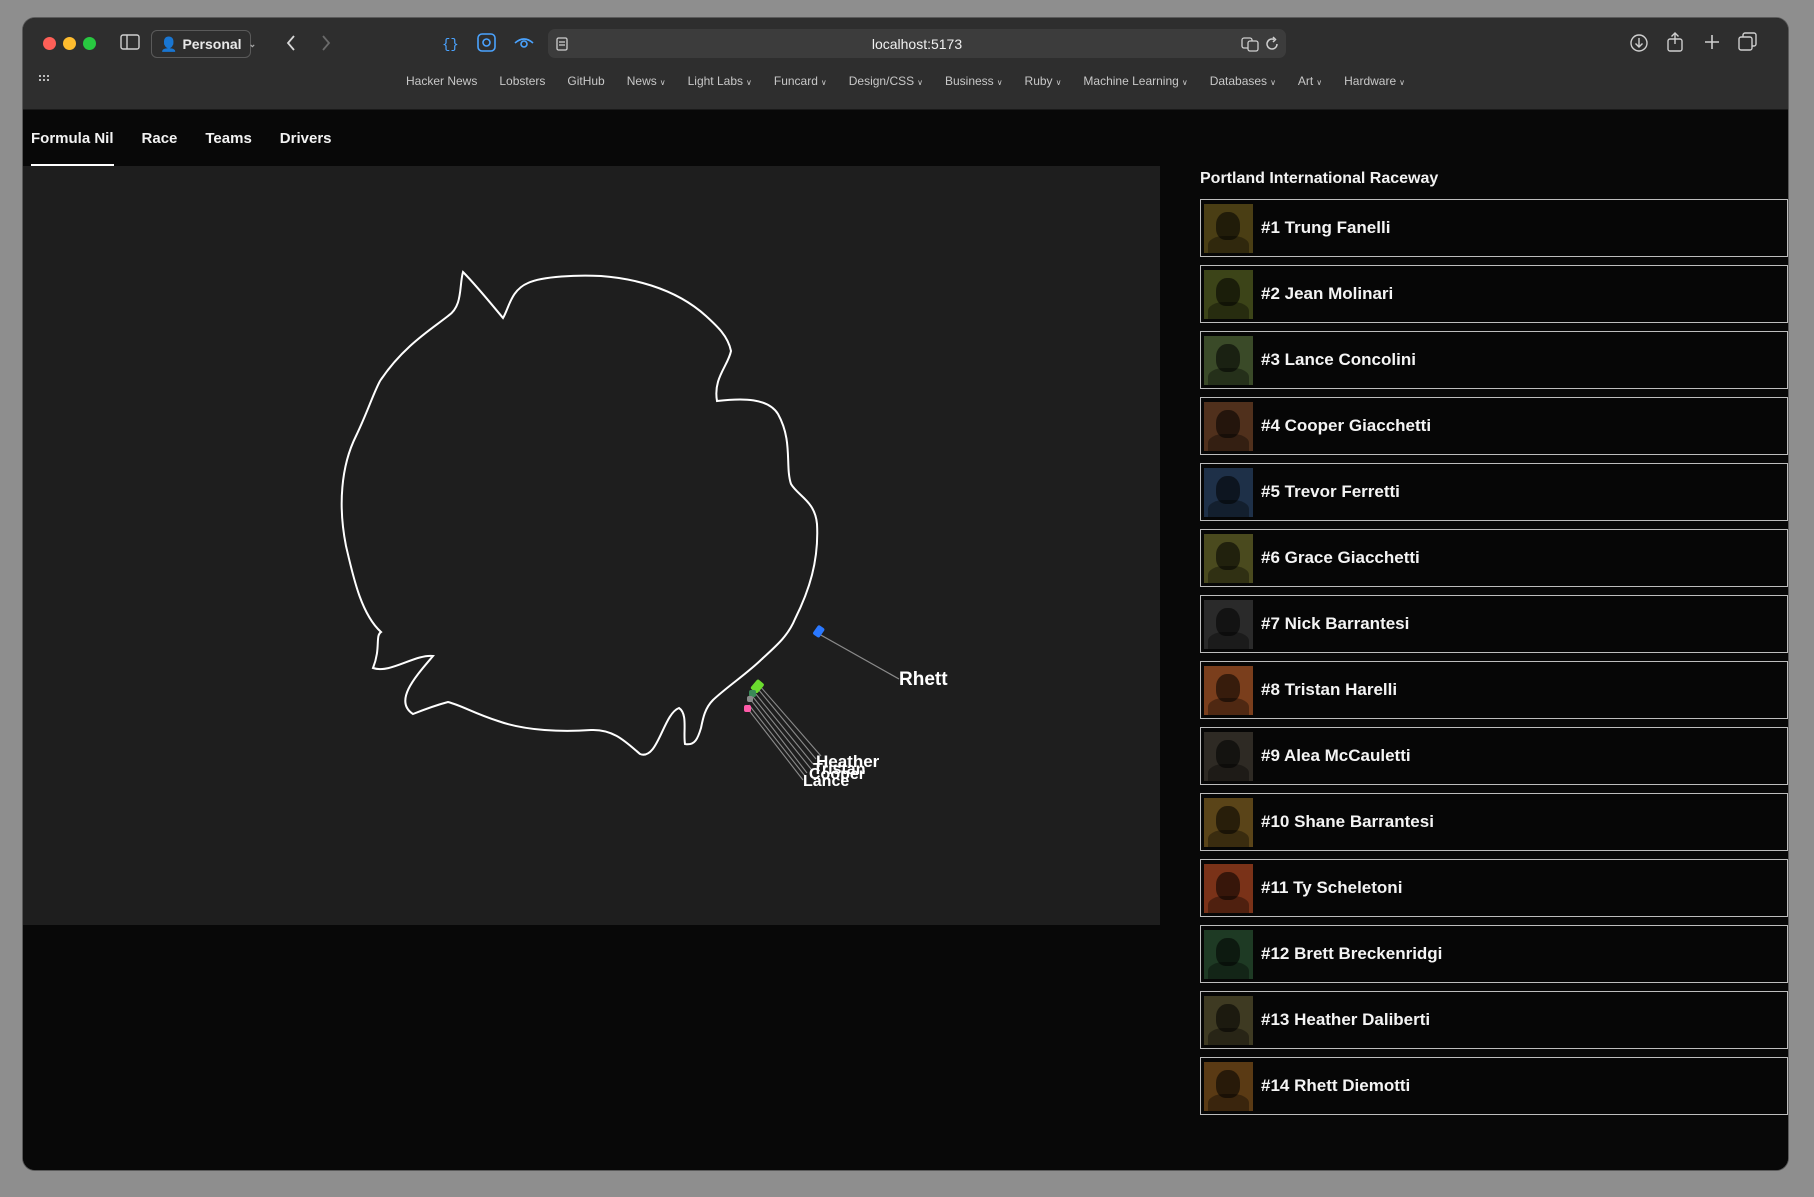 The image size is (1814, 1197). I want to click on bookmark-item: GitHub, so click(585, 81).